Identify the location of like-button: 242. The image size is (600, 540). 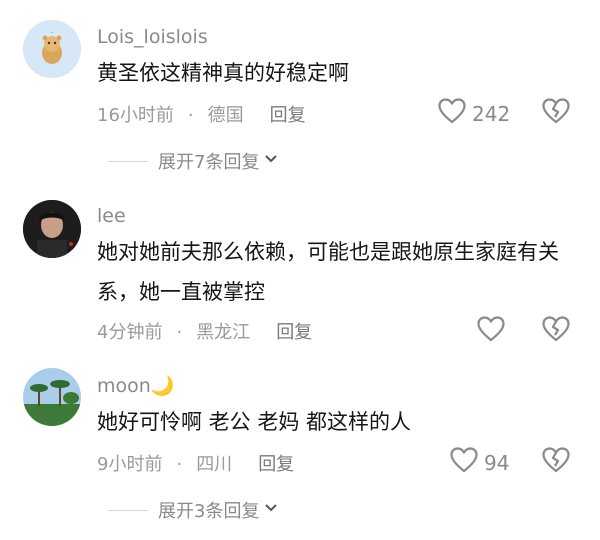
(474, 113).